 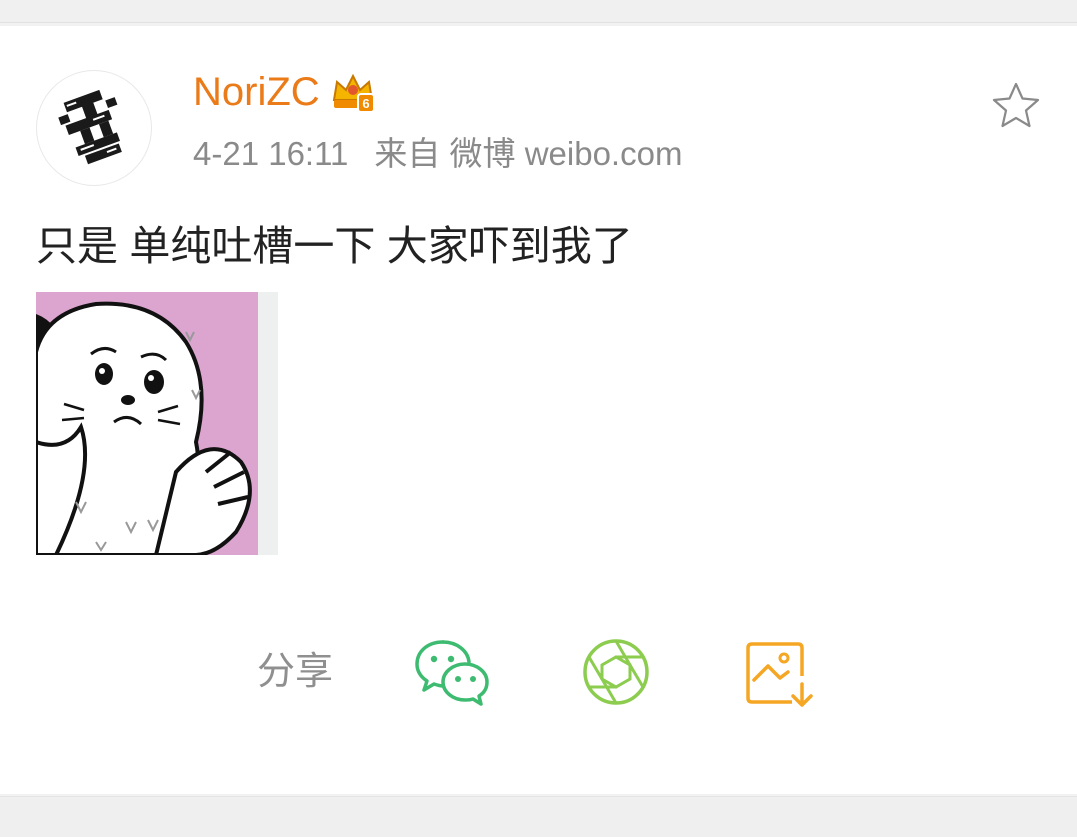 I want to click on post-time: 4-21 16:11, so click(x=271, y=153).